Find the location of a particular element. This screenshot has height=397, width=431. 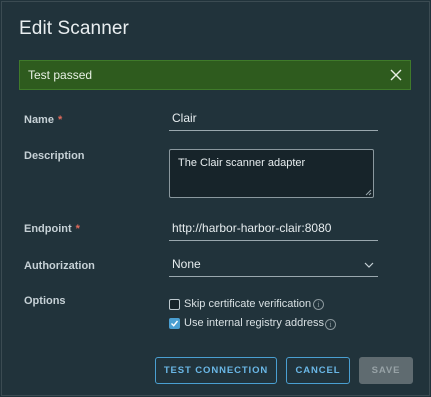

internal-registry-option: Use internal registry address is located at coordinates (254, 324).